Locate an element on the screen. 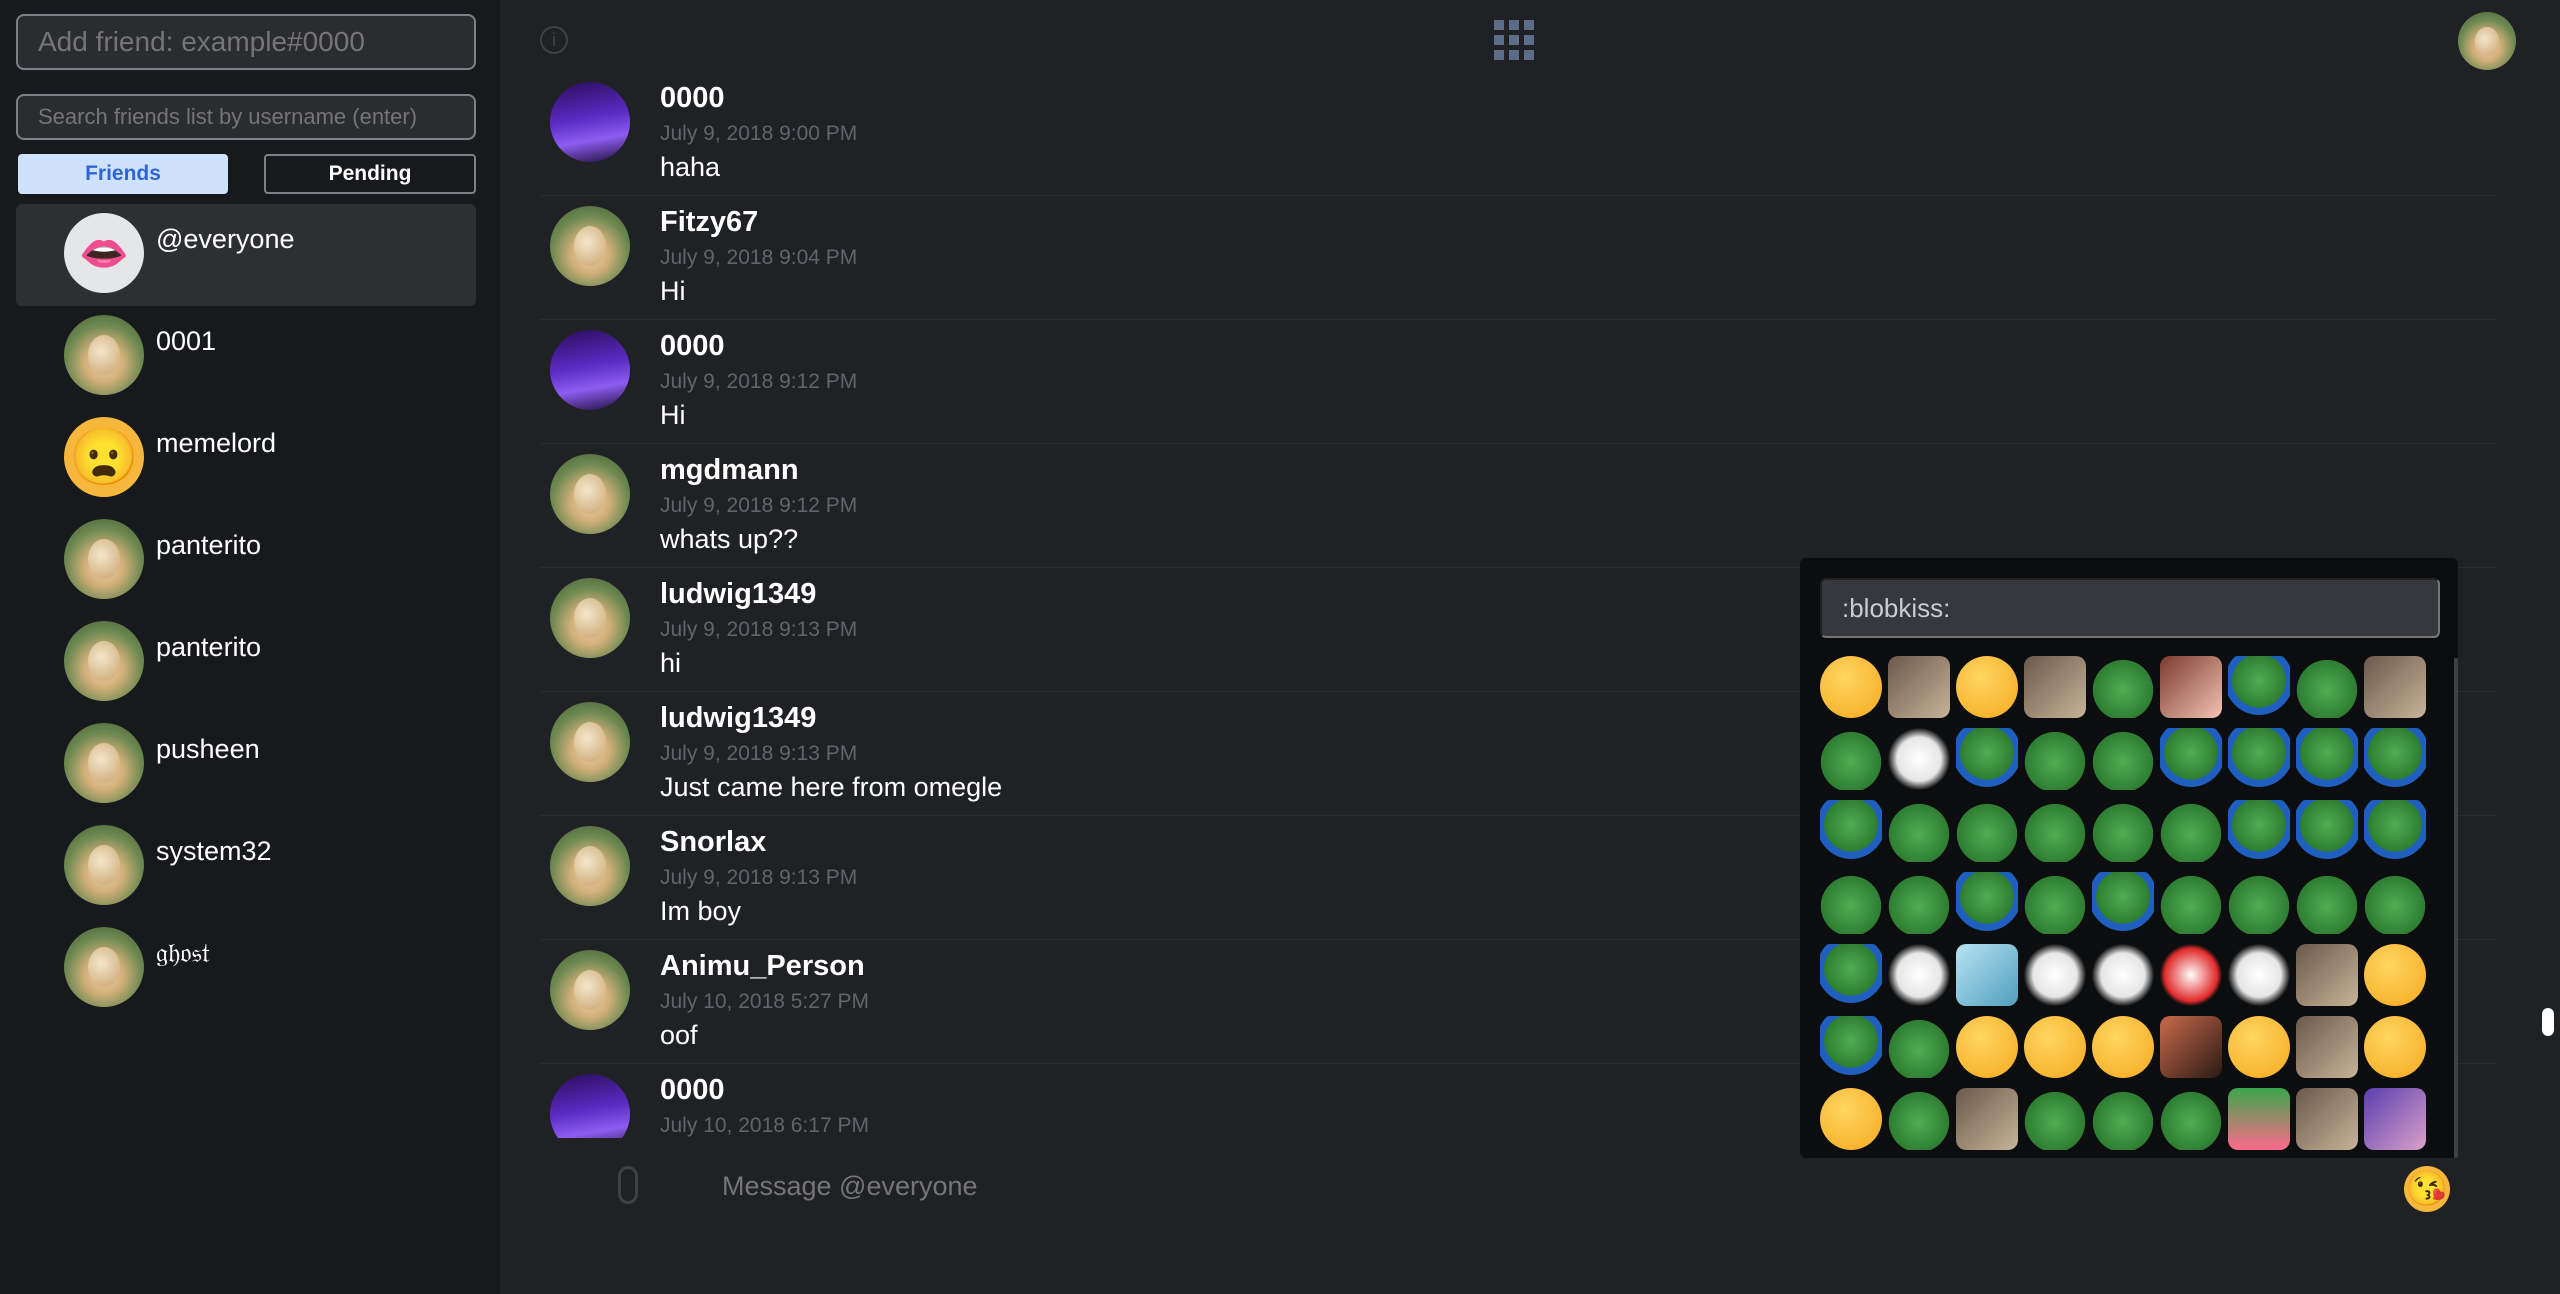 The image size is (2560, 1294). message-author: mgdmann is located at coordinates (729, 470).